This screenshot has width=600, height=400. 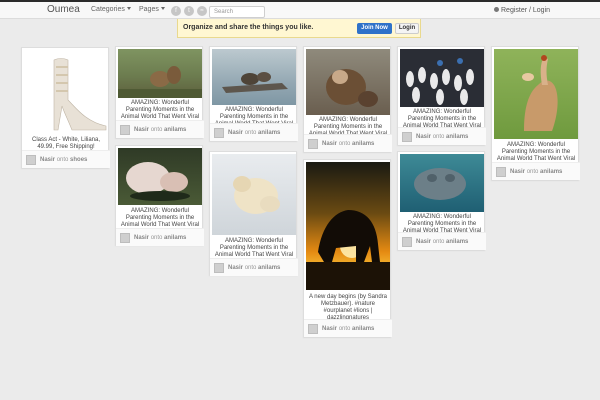 I want to click on register-login-label: Register / Login, so click(x=526, y=10).